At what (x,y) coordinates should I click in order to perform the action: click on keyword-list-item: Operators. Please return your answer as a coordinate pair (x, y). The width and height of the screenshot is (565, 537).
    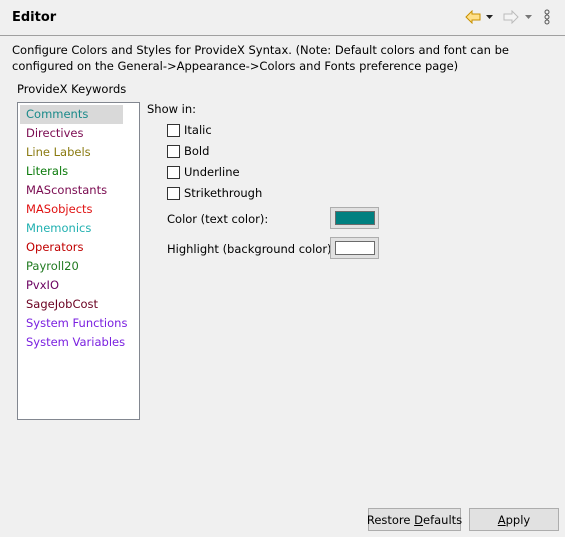
    Looking at the image, I should click on (71, 247).